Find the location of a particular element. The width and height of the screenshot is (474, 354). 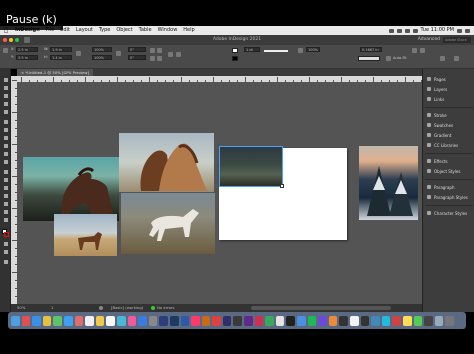

app-store-icon is located at coordinates (142, 320).